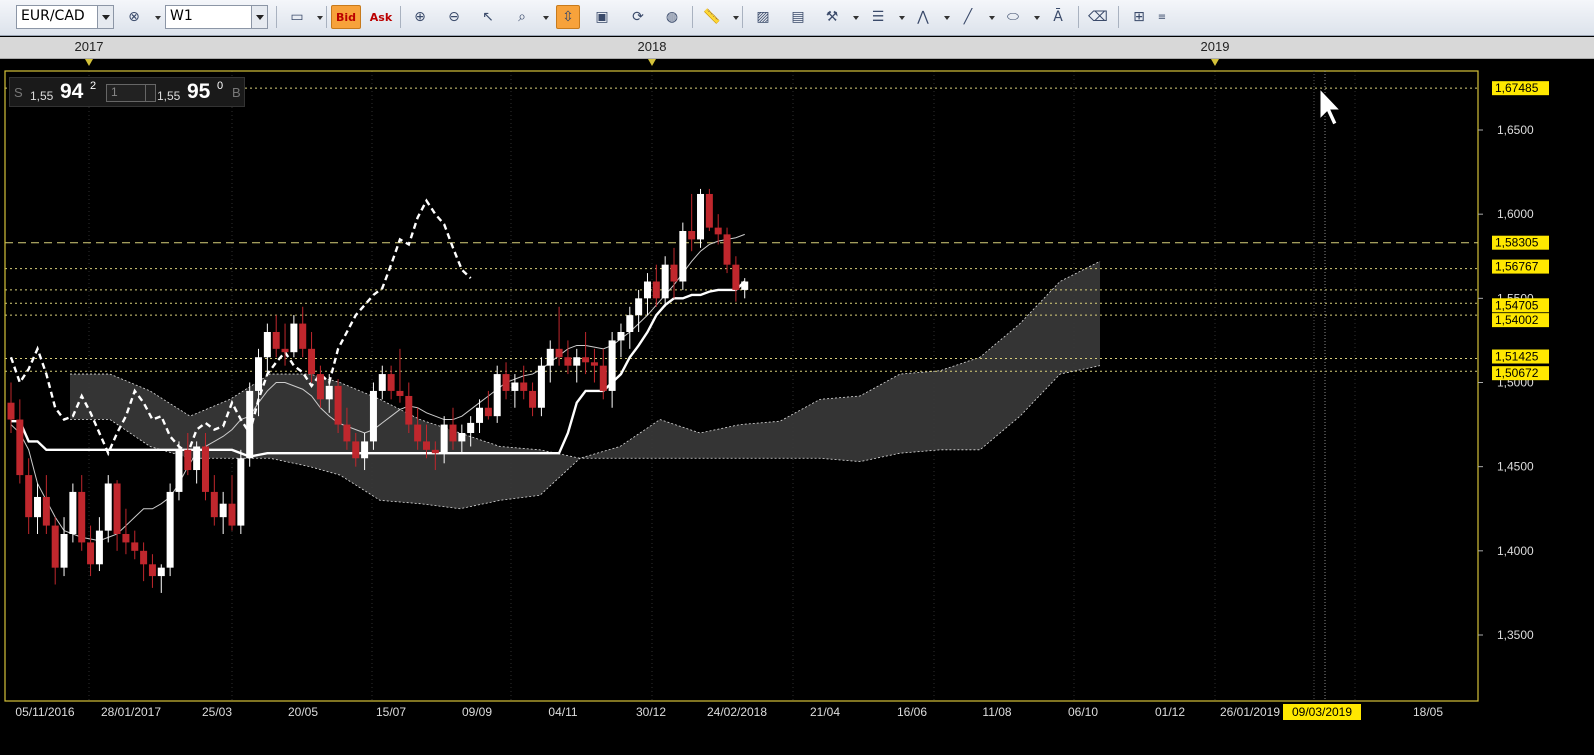  I want to click on zoom-out-icon: ⊖, so click(454, 17).